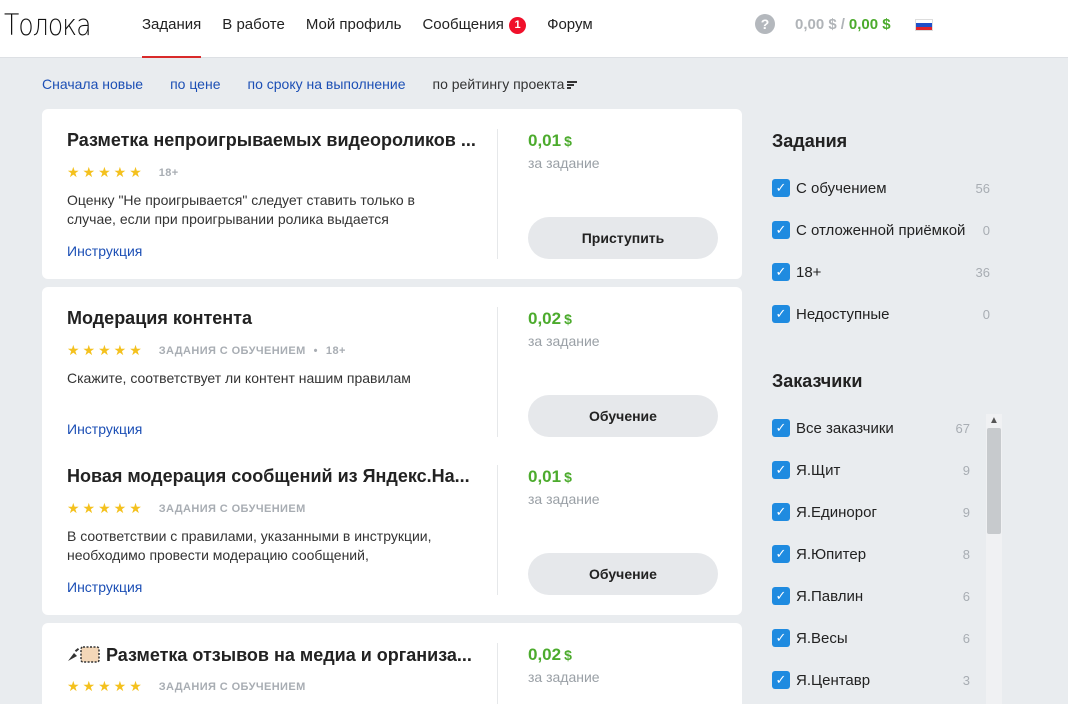 The width and height of the screenshot is (1068, 704). What do you see at coordinates (568, 477) in the screenshot?
I see `price-currency: $` at bounding box center [568, 477].